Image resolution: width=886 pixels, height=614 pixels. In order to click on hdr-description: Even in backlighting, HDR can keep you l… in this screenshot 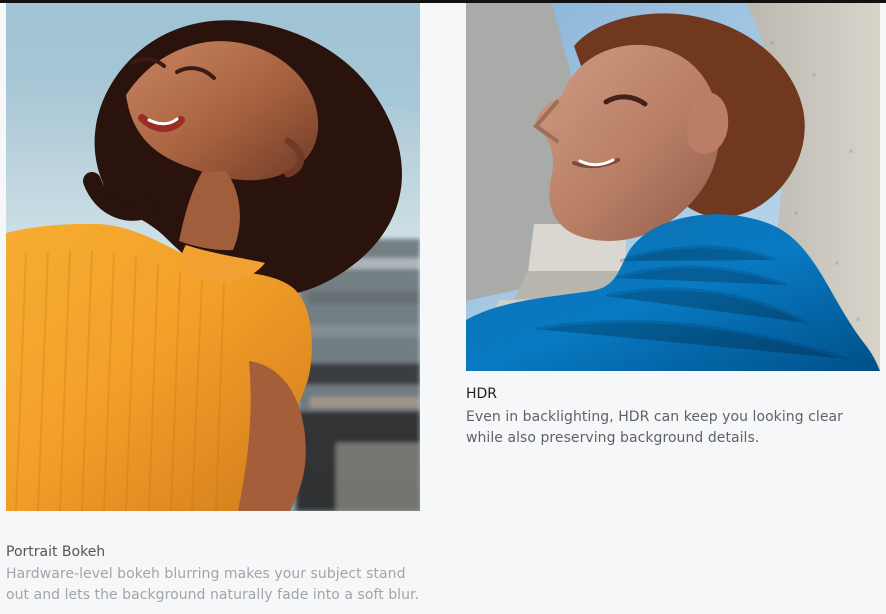, I will do `click(654, 427)`.